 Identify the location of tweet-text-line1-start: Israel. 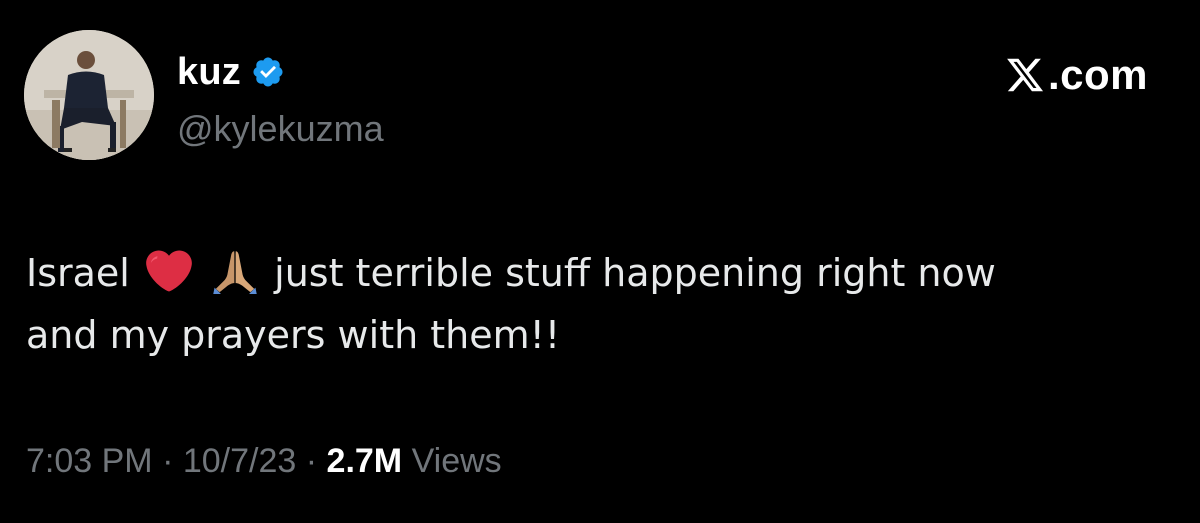
(78, 273).